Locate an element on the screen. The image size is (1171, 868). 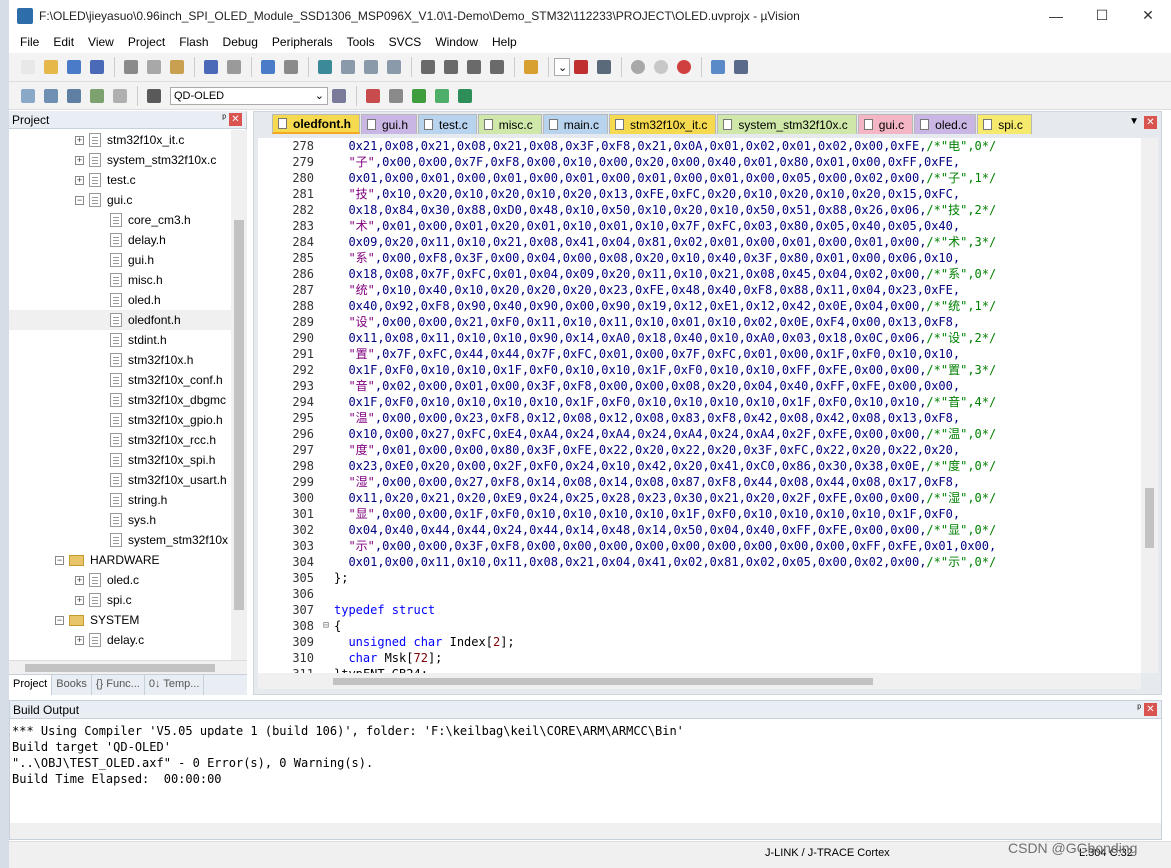
forward-icon is located at coordinates (291, 67).